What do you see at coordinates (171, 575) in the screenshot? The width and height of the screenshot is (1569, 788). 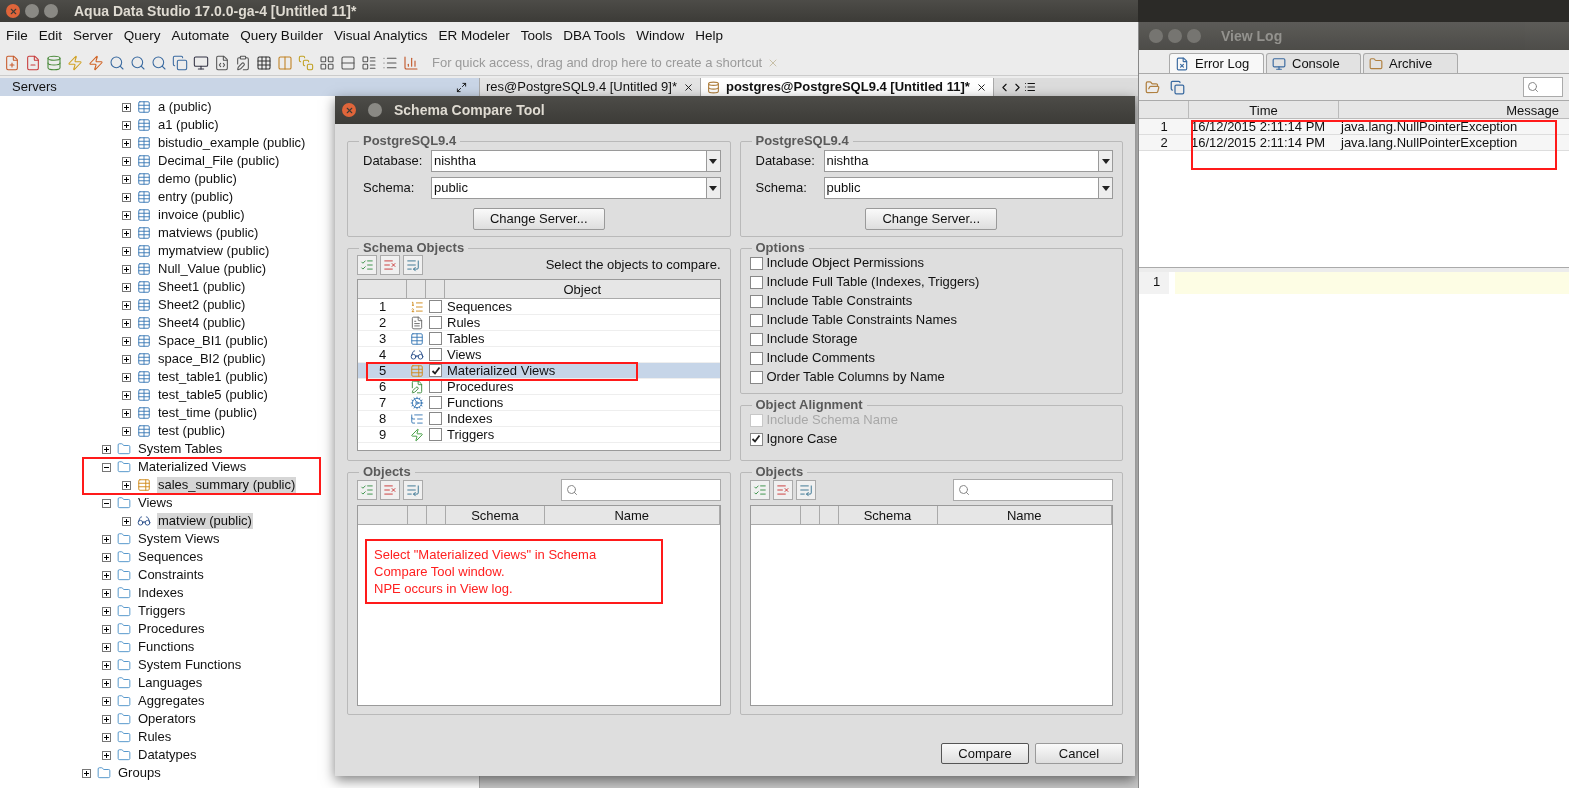 I see `tree-item: Constraints` at bounding box center [171, 575].